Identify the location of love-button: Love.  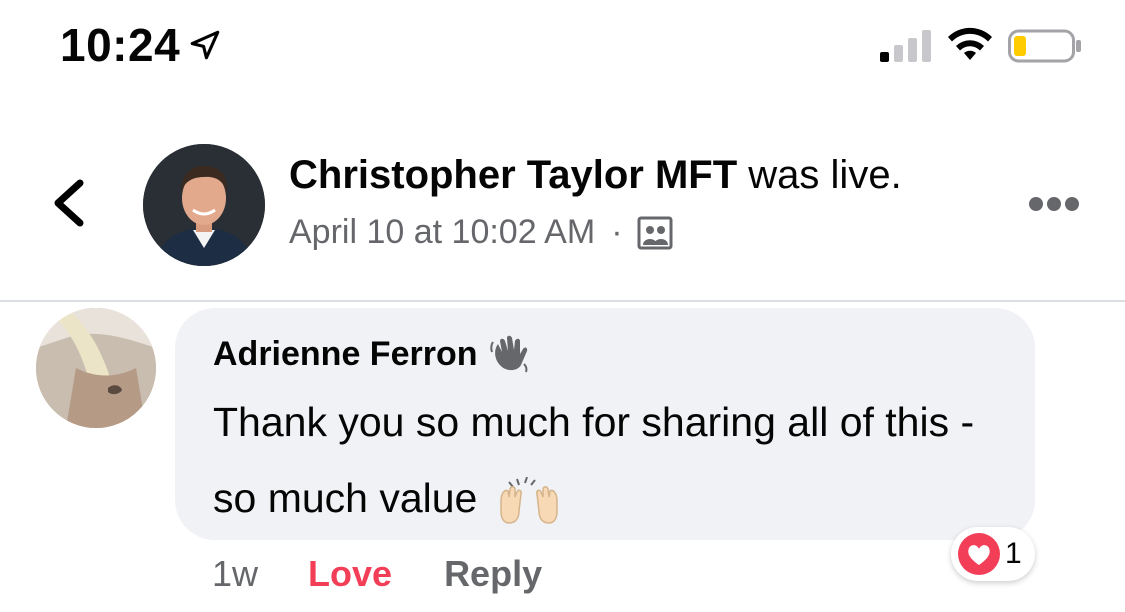
(350, 574).